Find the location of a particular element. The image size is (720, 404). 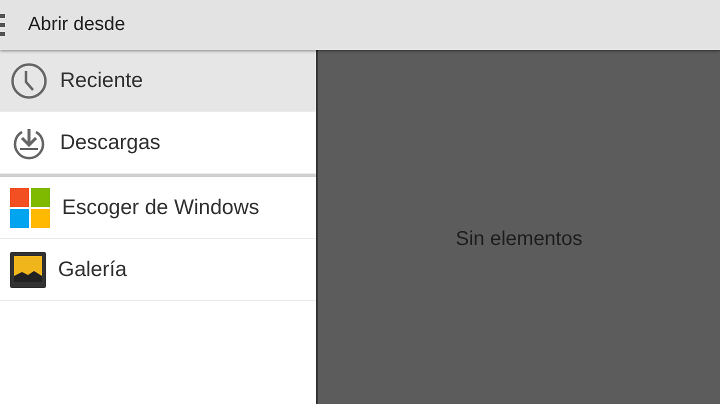

gallery-icon is located at coordinates (28, 270).